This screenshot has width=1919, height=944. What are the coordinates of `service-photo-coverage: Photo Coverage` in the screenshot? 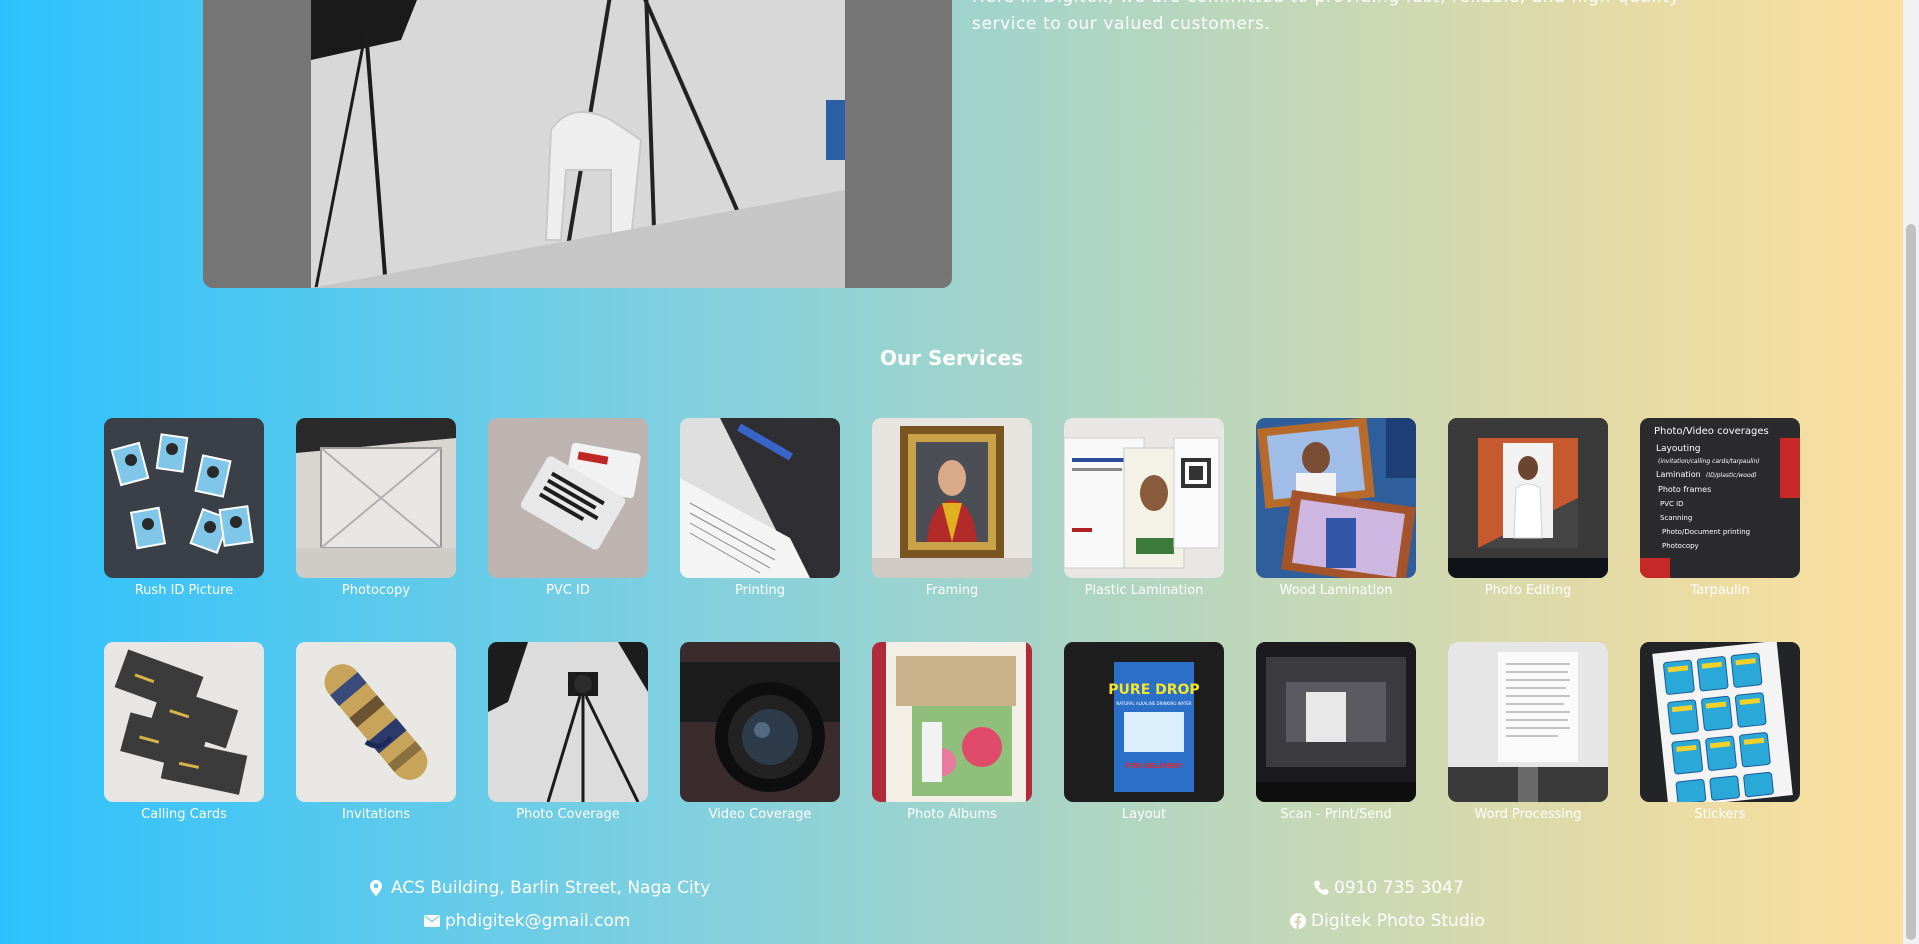 It's located at (568, 732).